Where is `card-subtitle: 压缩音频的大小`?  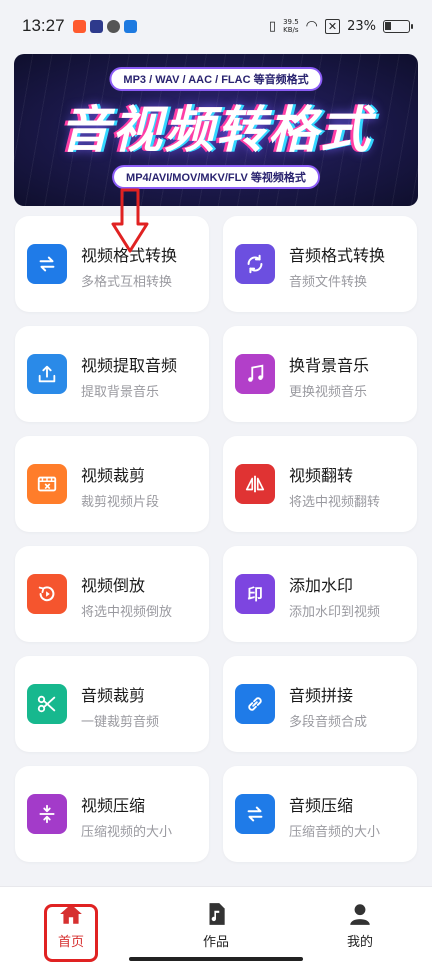
card-subtitle: 压缩音频的大小 is located at coordinates (335, 832).